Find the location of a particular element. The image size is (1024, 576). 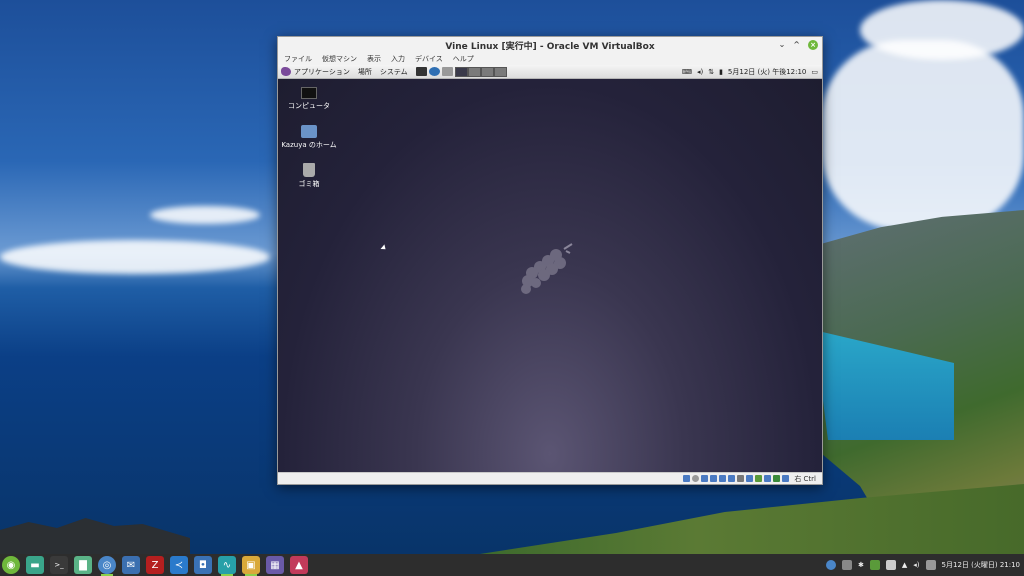

app-purple-icon: ▦ is located at coordinates (275, 565).